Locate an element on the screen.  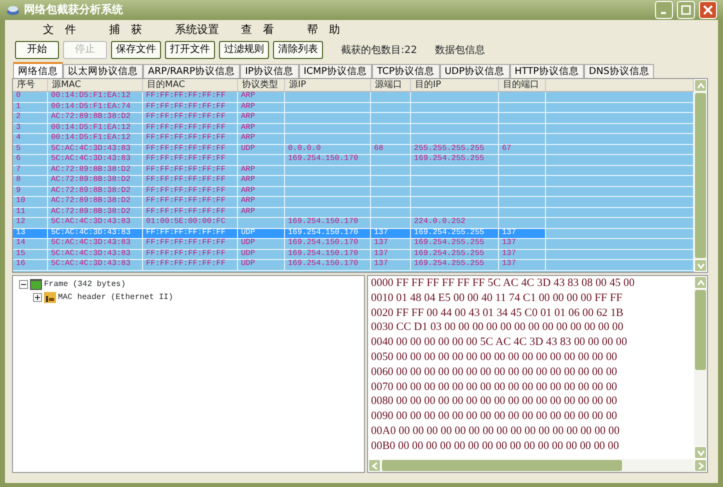
hex-line: 0080 00 00 00 00 00 00 00 00 00 00 00 00 00 00 00 00 is located at coordinates (494, 402).